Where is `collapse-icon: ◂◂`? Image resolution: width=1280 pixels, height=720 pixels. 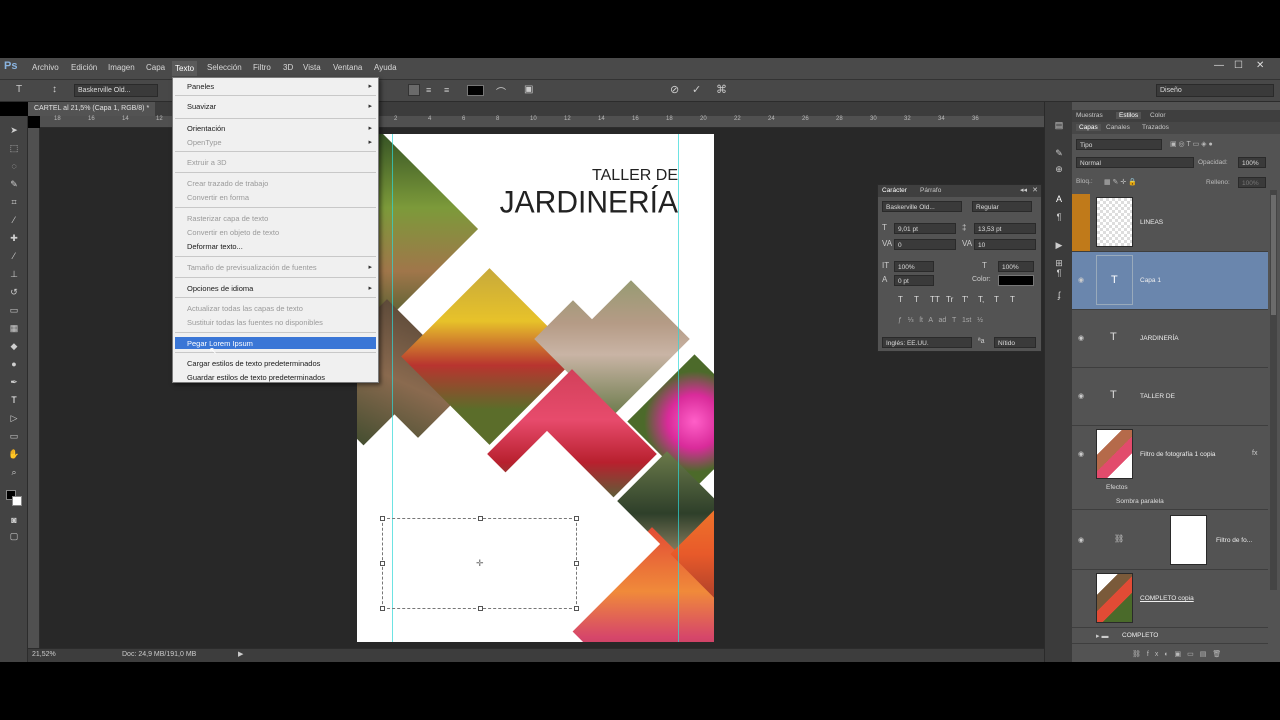
collapse-icon: ◂◂ is located at coordinates (1023, 190).